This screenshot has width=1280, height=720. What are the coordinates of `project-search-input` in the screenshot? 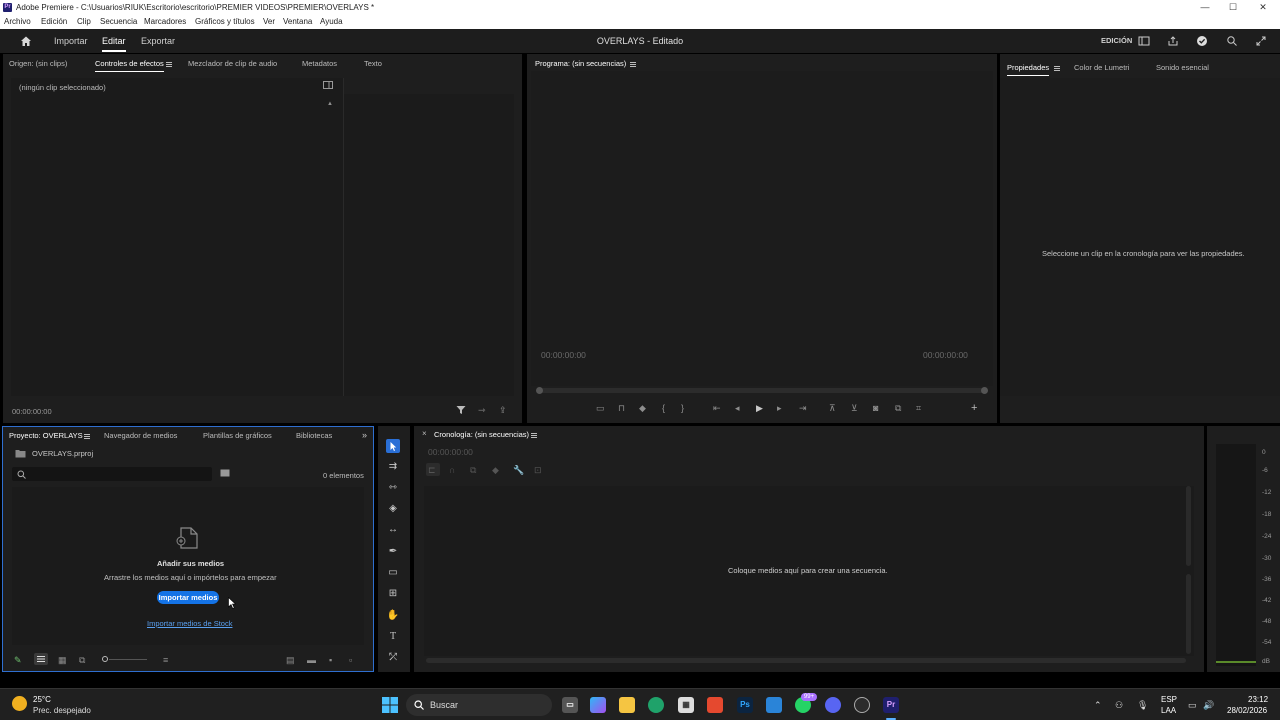 It's located at (112, 474).